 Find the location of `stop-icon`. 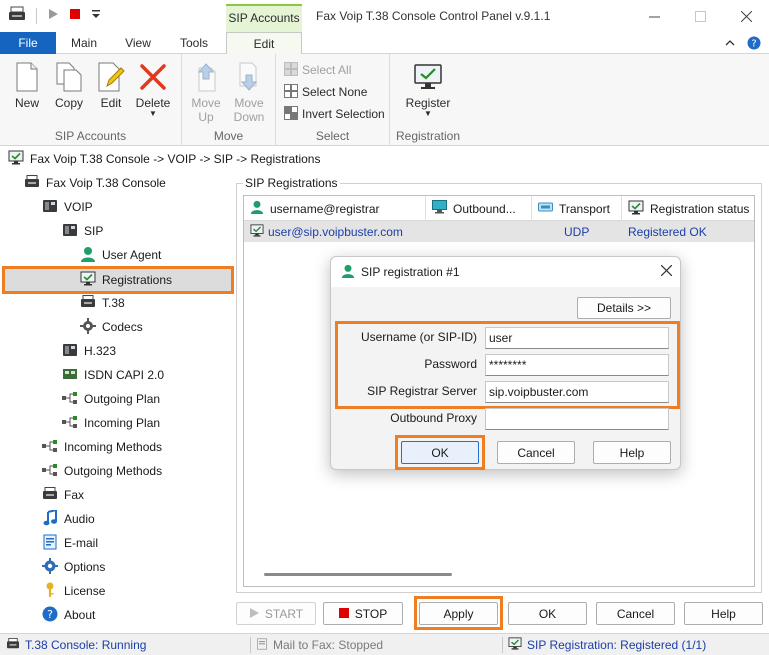

stop-icon is located at coordinates (75, 15).